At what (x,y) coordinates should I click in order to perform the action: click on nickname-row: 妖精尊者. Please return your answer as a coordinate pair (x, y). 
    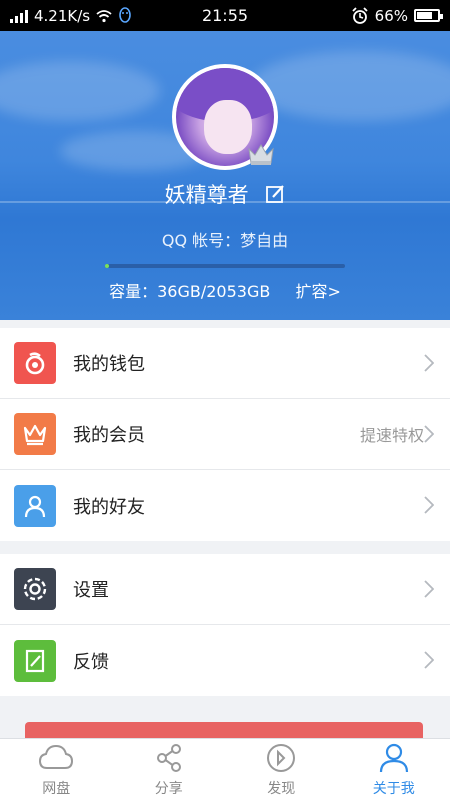
    Looking at the image, I should click on (225, 194).